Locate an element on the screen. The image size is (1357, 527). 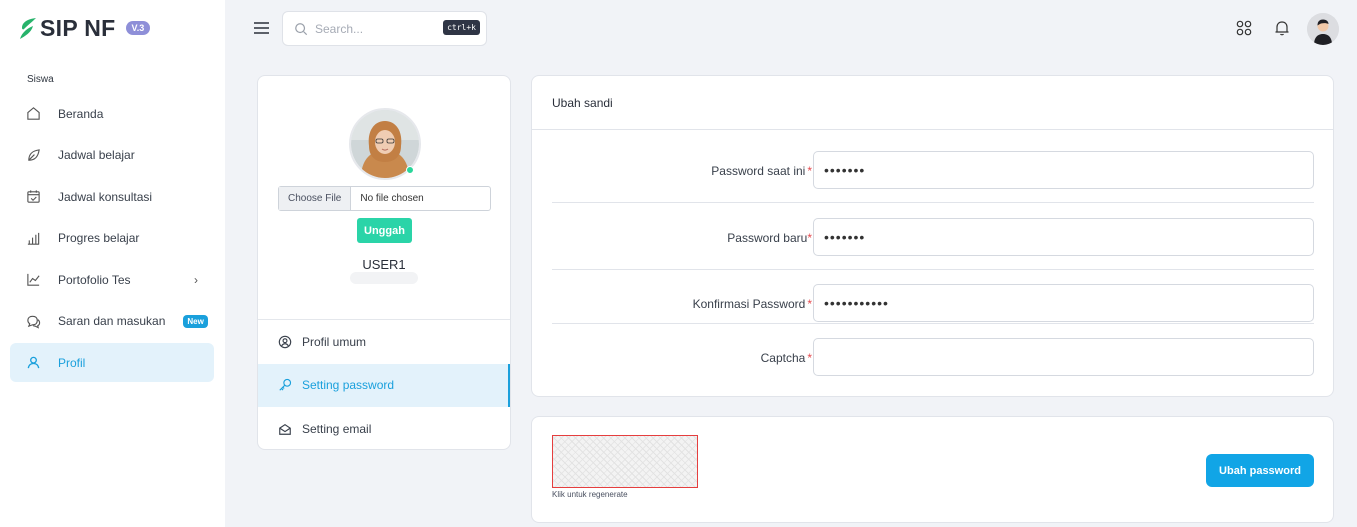
captcha-label: Captcha * is located at coordinates (786, 358).